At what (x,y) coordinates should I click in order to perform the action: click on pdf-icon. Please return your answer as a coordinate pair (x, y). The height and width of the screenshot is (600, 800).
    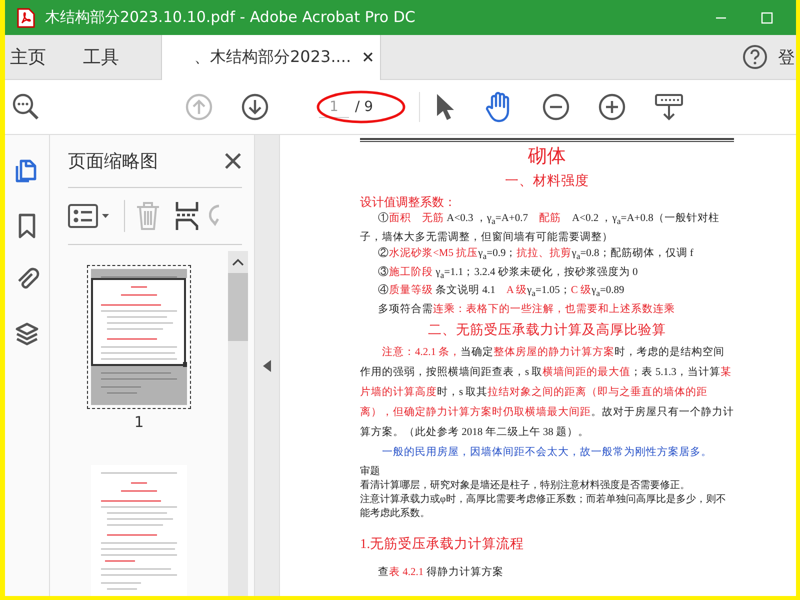
    Looking at the image, I should click on (26, 18).